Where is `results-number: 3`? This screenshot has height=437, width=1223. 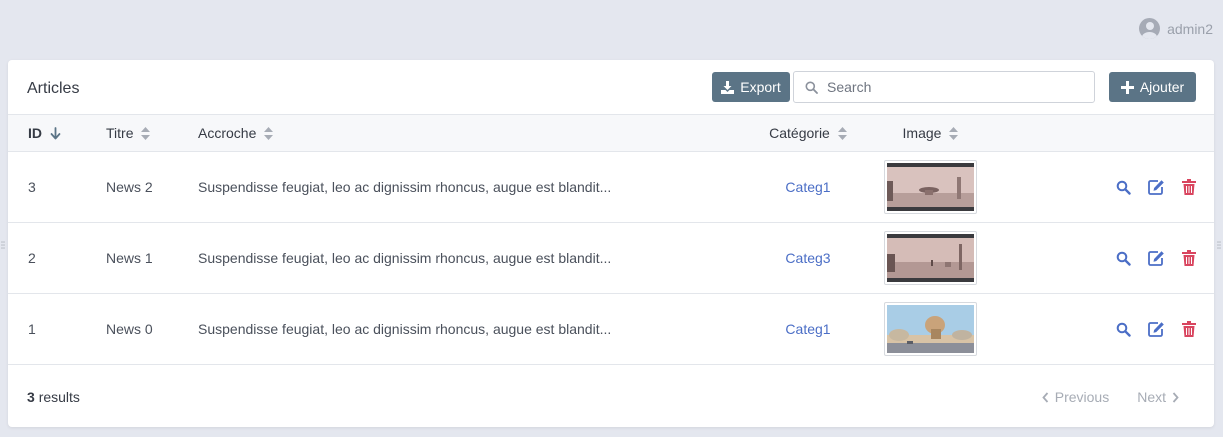 results-number: 3 is located at coordinates (31, 397).